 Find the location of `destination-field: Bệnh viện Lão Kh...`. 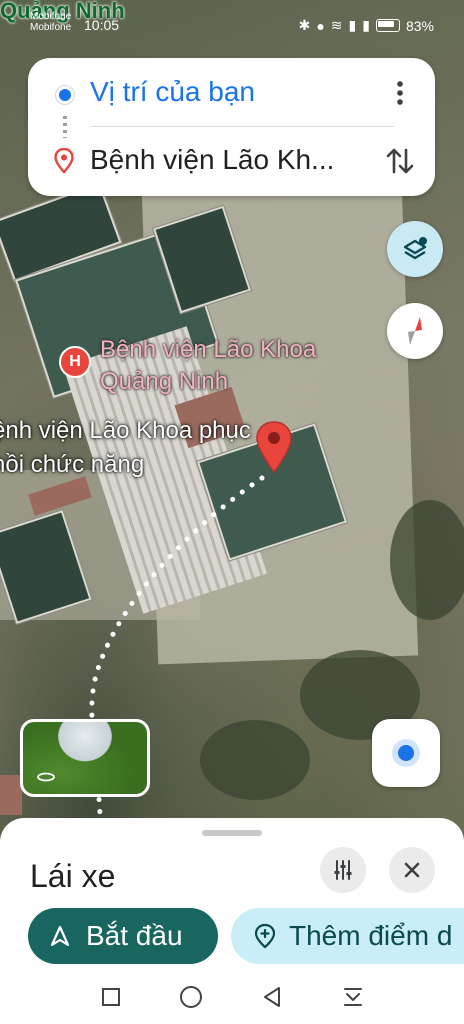

destination-field: Bệnh viện Lão Kh... is located at coordinates (212, 160).